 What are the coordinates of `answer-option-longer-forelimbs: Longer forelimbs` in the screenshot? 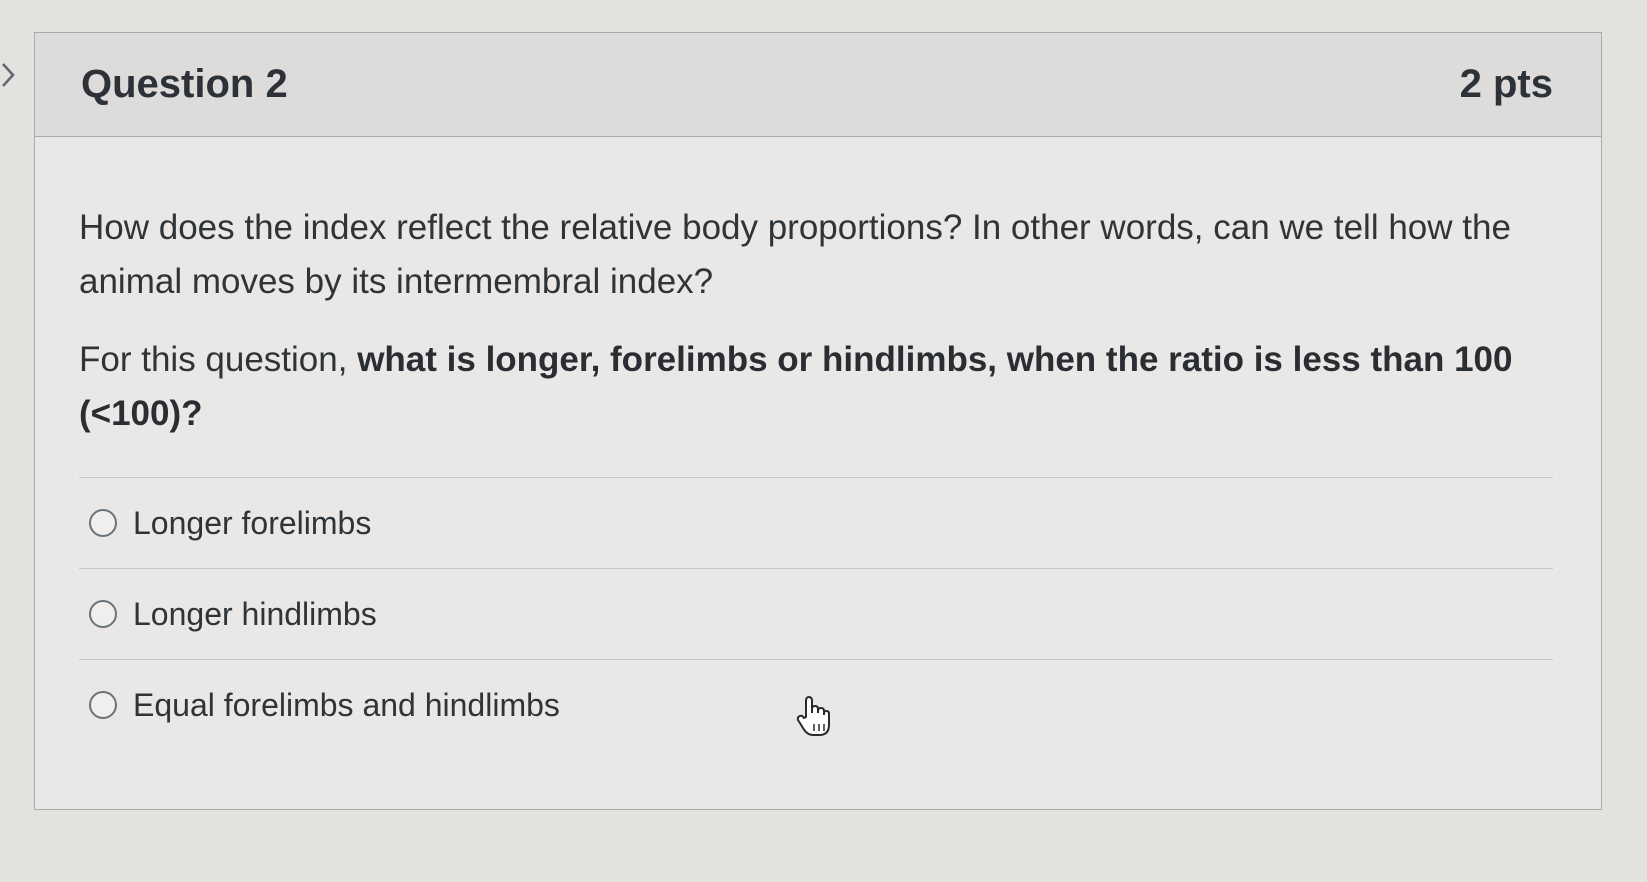 It's located at (816, 523).